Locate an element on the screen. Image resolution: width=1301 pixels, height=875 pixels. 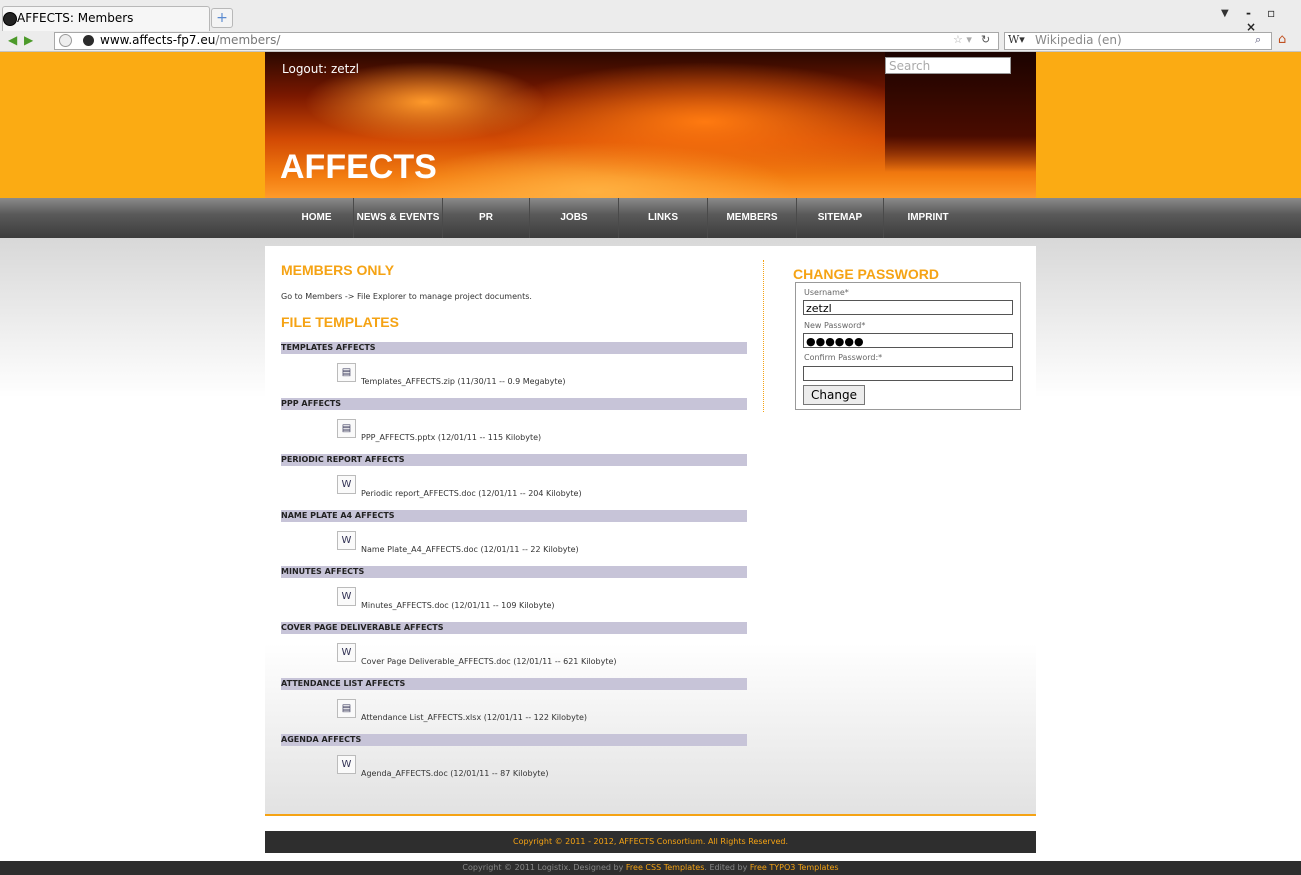
free-typo3-templates-link: Free TYPO3 Templates is located at coordinates (794, 867).